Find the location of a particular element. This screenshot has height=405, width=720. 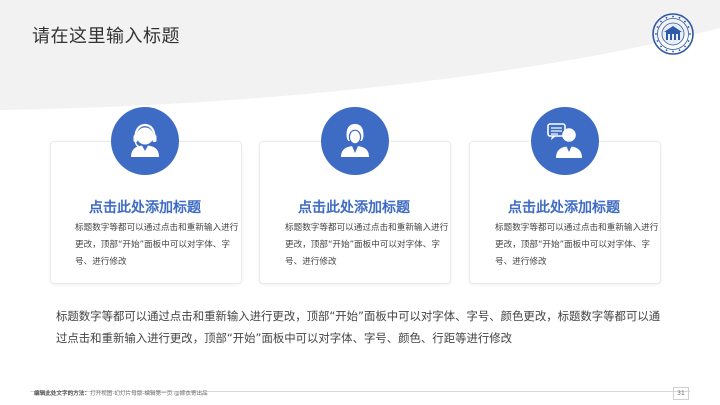

page-number: 31 is located at coordinates (681, 393).